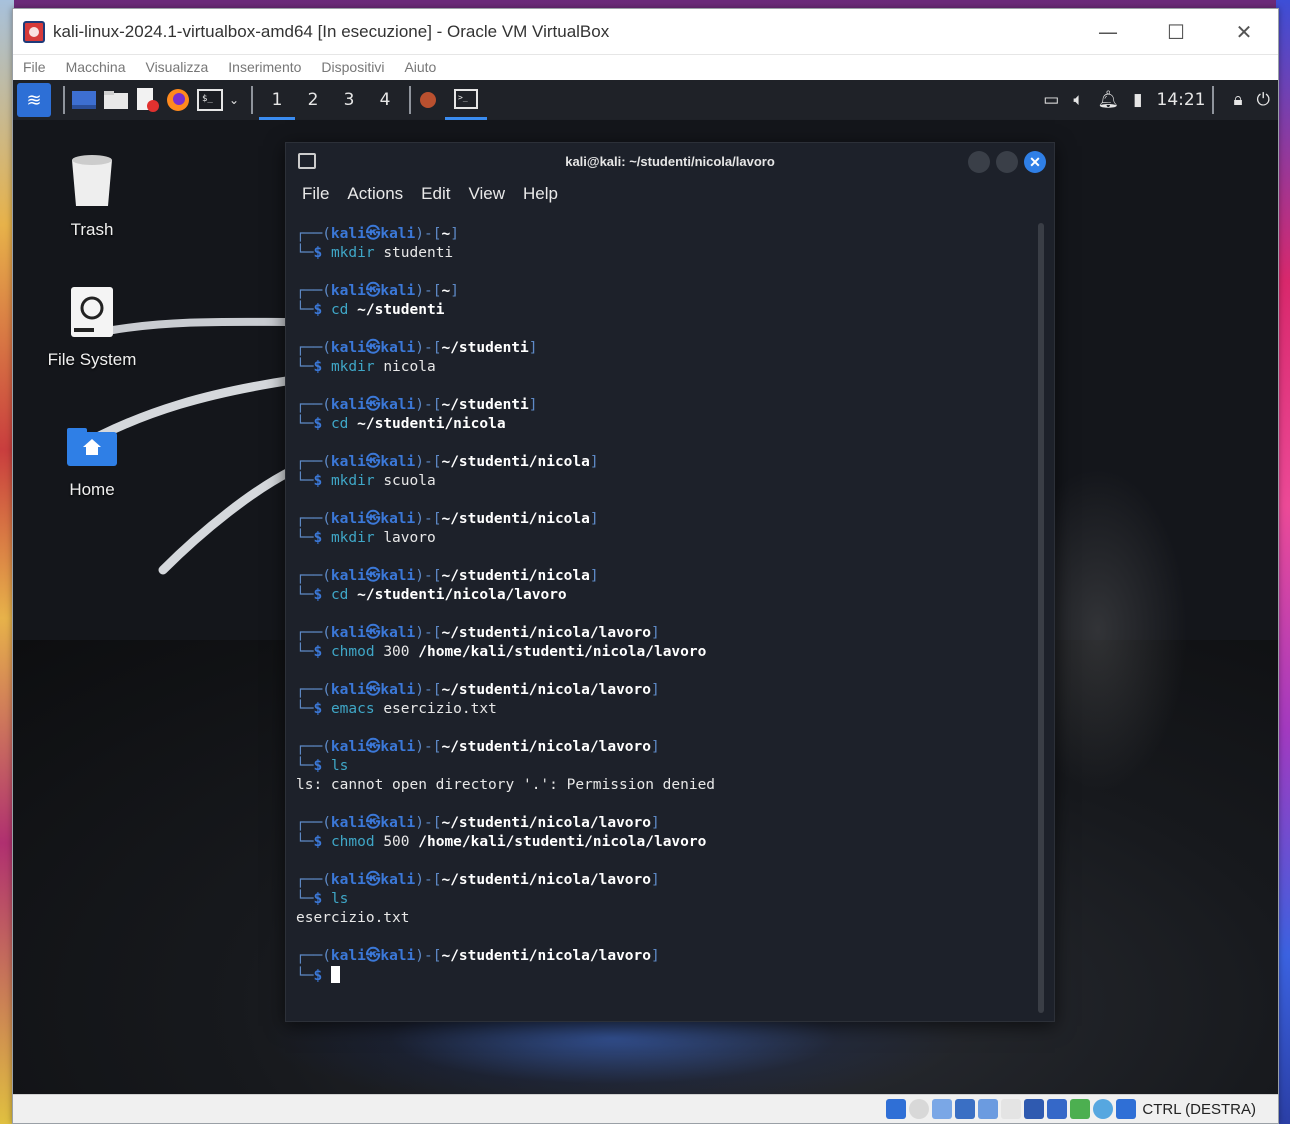 The height and width of the screenshot is (1124, 1290). Describe the element at coordinates (92, 328) in the screenshot. I see `desktop-icon-filesystem: File System` at that location.